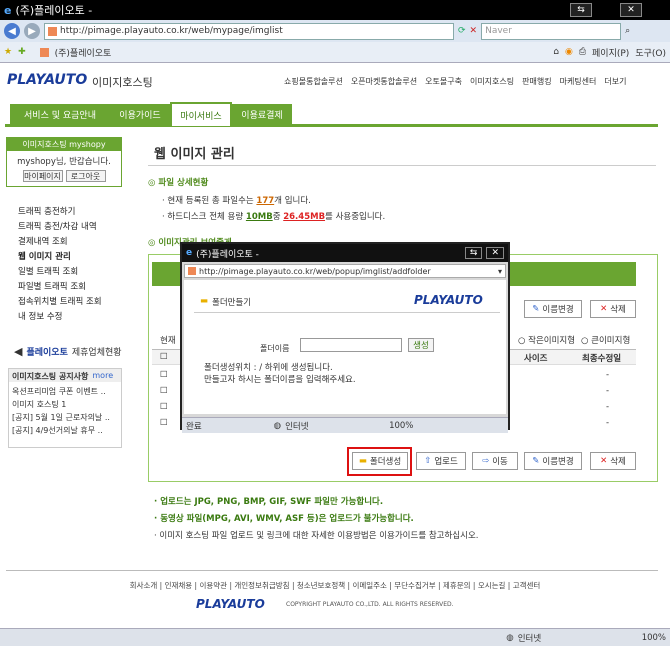 The image size is (670, 646). Describe the element at coordinates (236, 201) in the screenshot. I see `file-count-line: · 현재 등록된 총 파일수는 177개 입니다.` at that location.